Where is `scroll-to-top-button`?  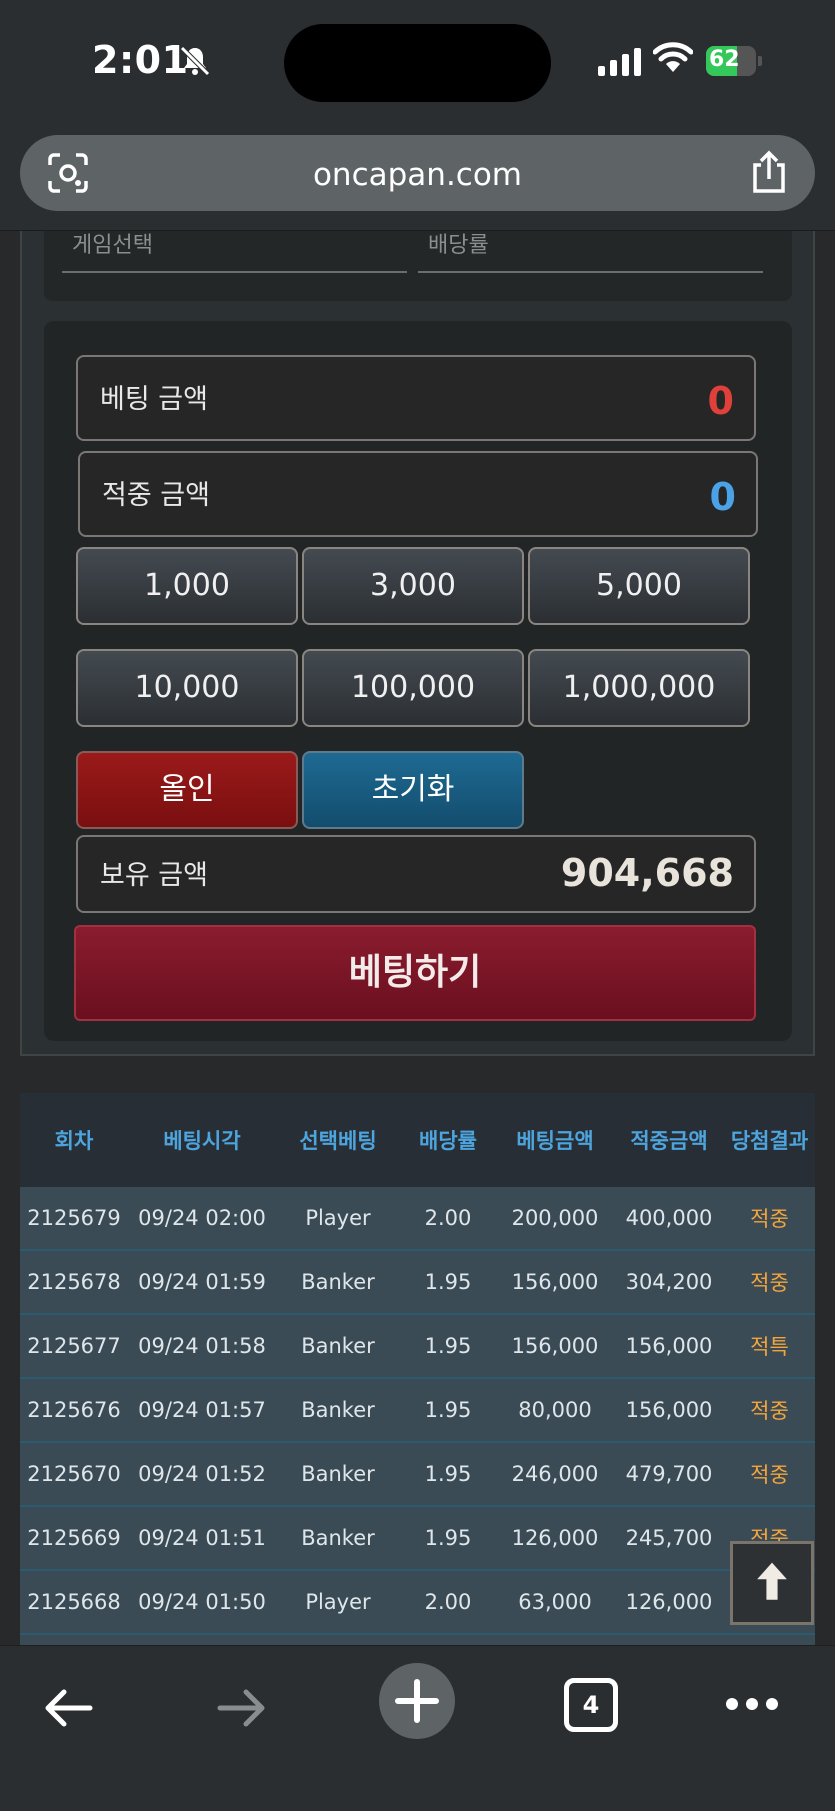
scroll-to-top-button is located at coordinates (772, 1583).